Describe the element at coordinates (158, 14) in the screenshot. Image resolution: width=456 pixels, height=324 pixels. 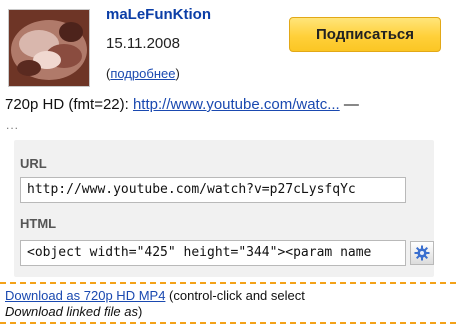
I see `channel-name-link: maLeFunKtion` at that location.